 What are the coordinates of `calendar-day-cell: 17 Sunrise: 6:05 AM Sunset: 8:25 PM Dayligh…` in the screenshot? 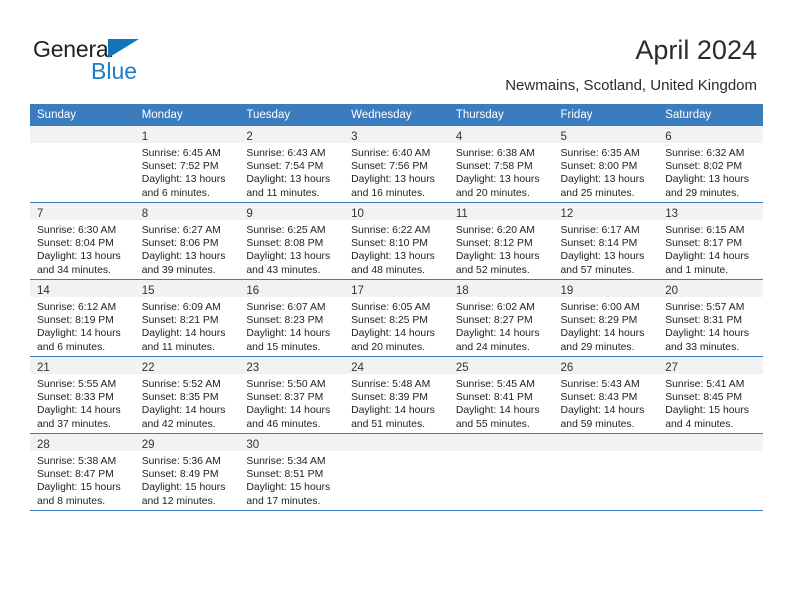 It's located at (396, 318).